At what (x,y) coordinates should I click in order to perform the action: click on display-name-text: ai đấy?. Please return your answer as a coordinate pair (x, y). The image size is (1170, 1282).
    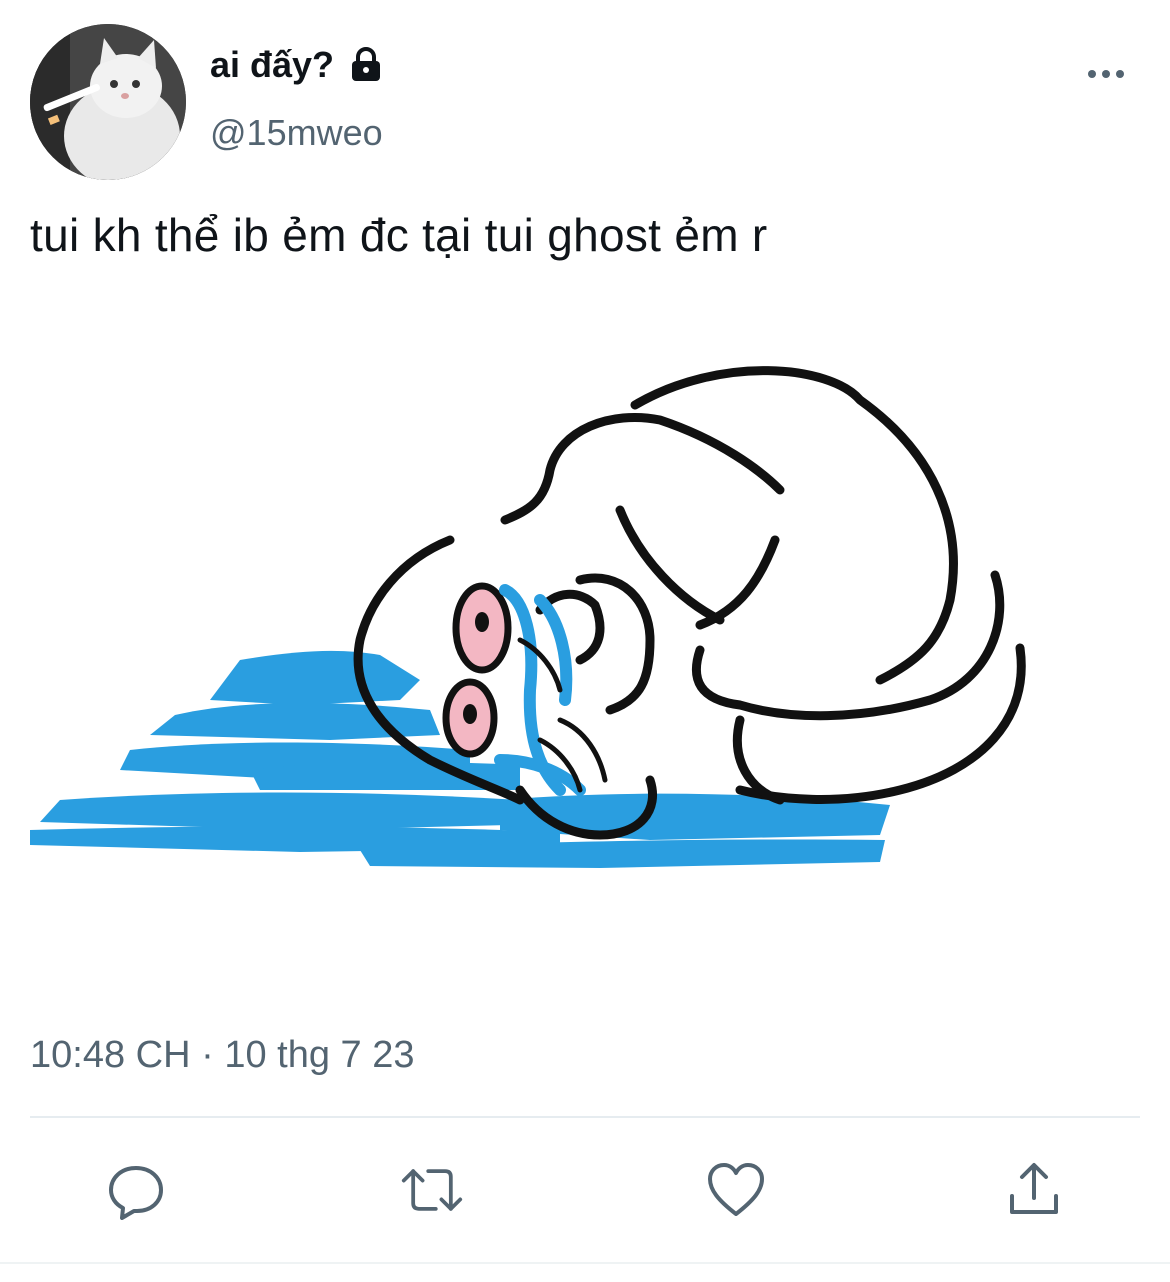
    Looking at the image, I should click on (272, 64).